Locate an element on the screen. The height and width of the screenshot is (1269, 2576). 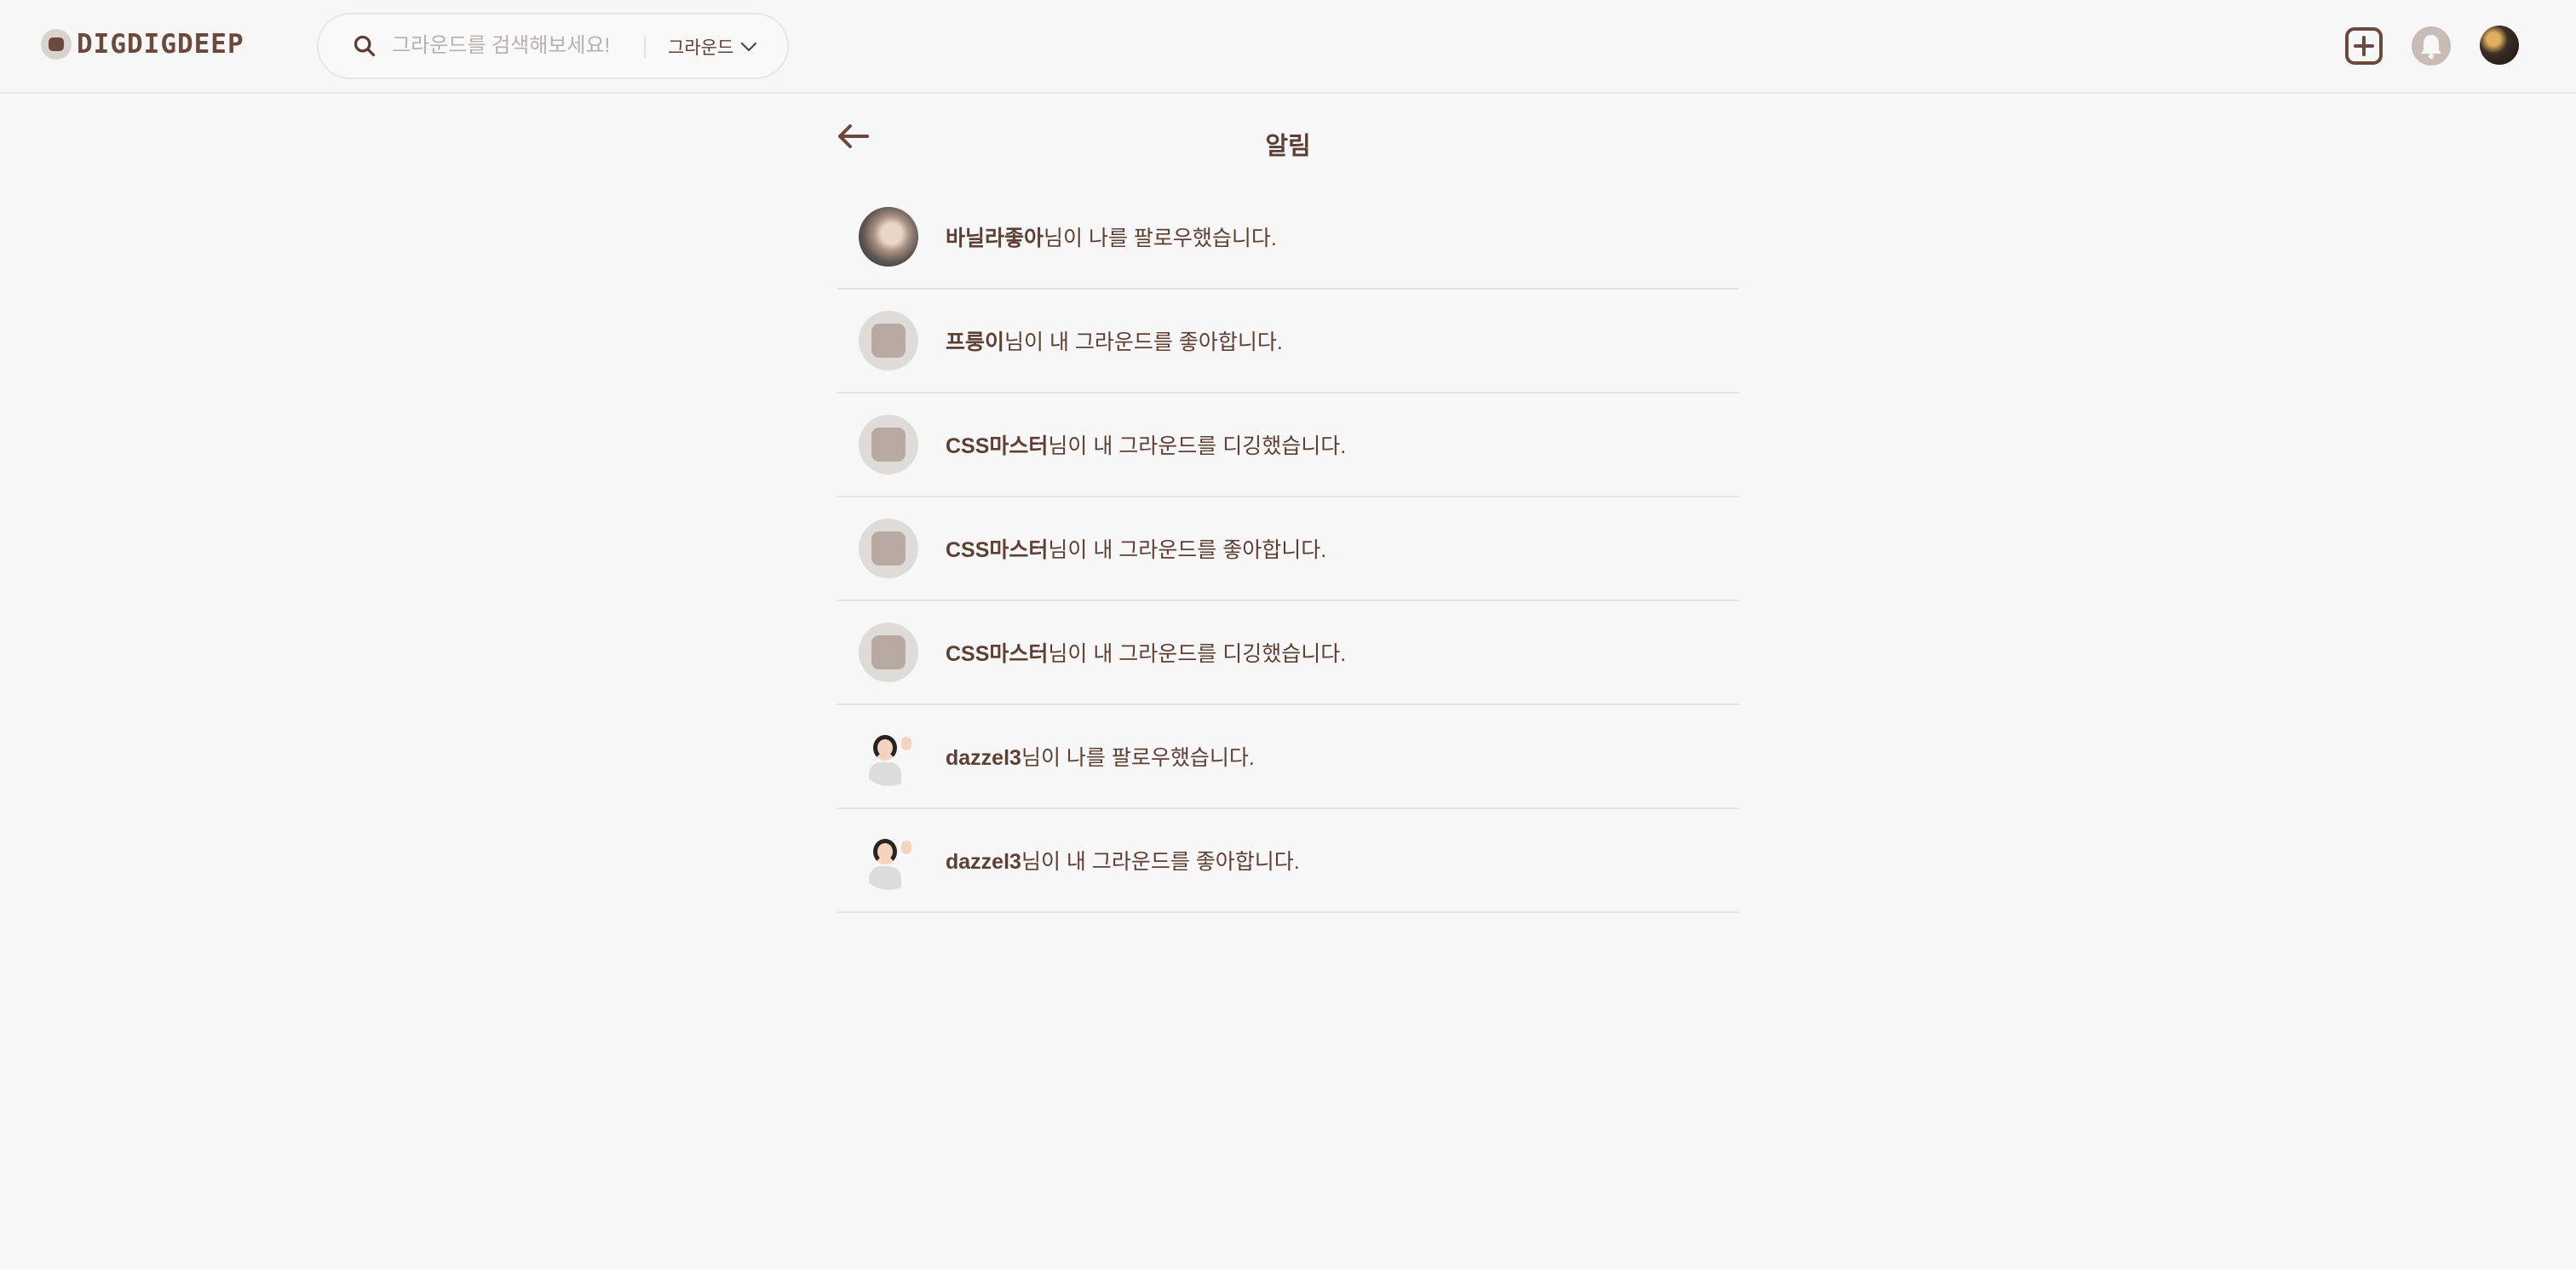
search-bar: 그라운드 is located at coordinates (553, 46).